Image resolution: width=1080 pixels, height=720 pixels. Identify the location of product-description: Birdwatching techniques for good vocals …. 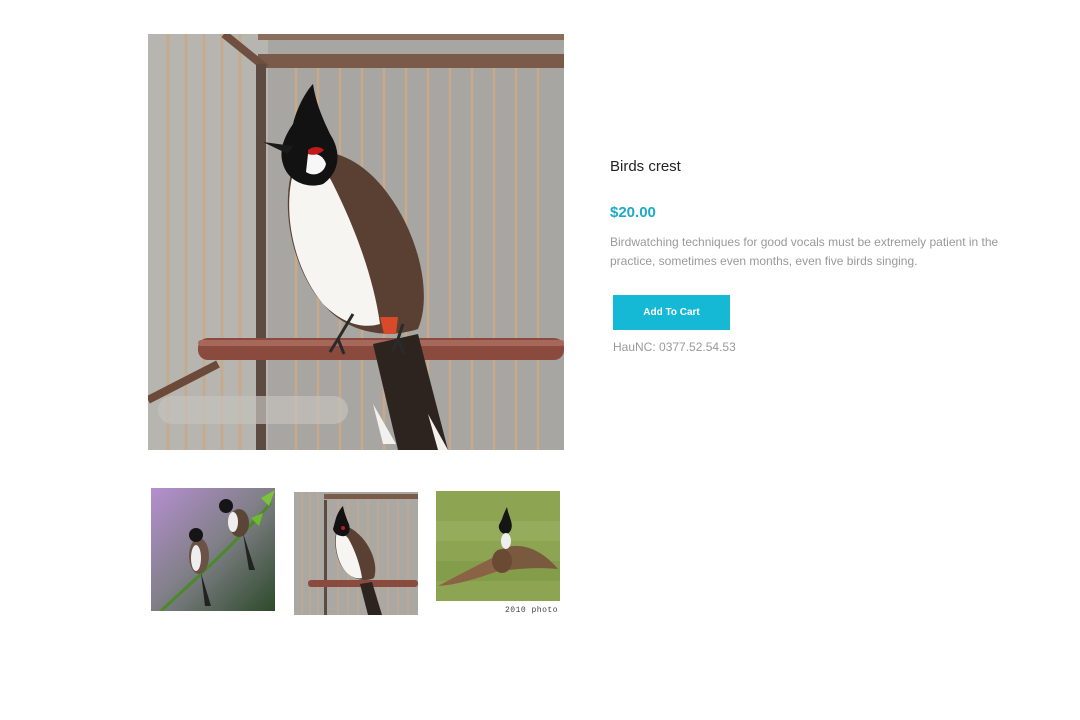
(804, 251).